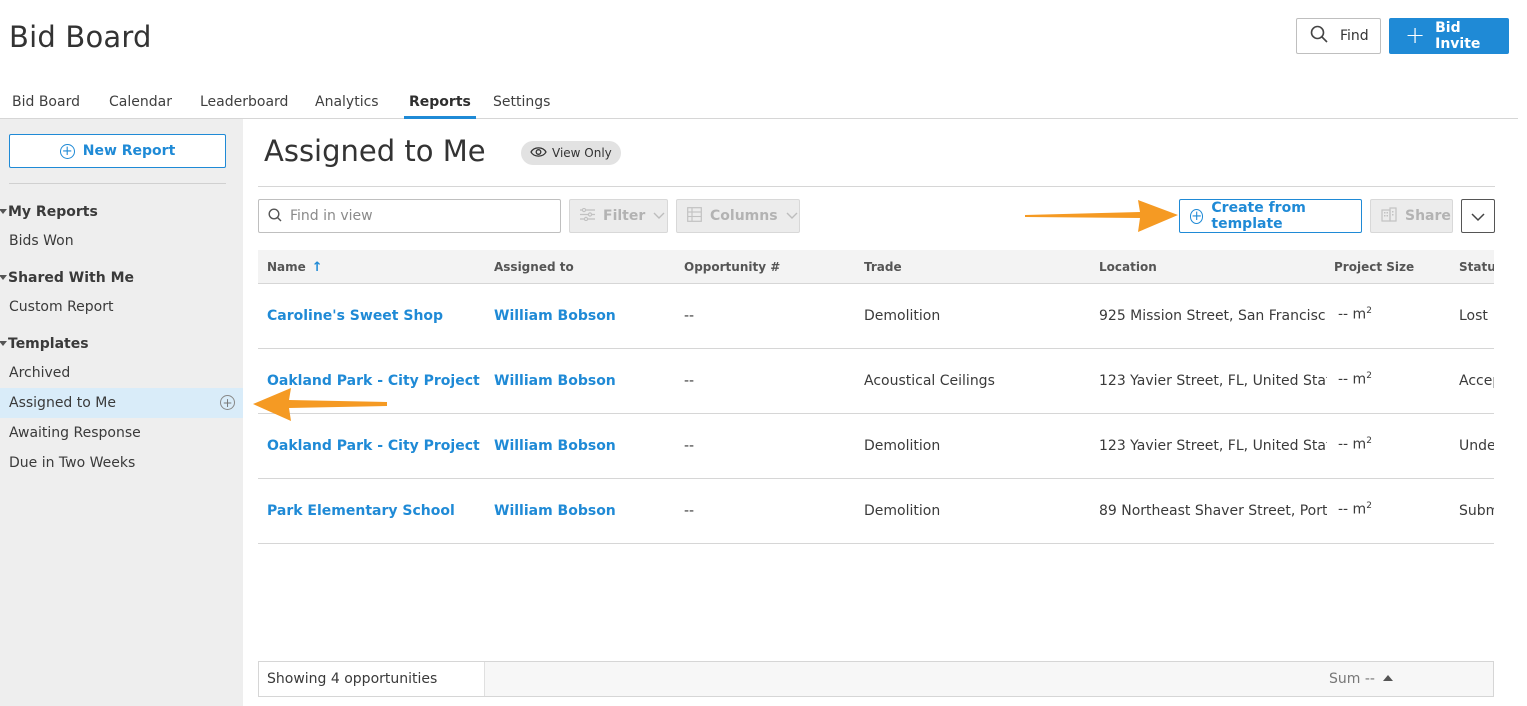 This screenshot has width=1527, height=706. Describe the element at coordinates (121, 307) in the screenshot. I see `sidebar-item-custom-report: Custom Report` at that location.